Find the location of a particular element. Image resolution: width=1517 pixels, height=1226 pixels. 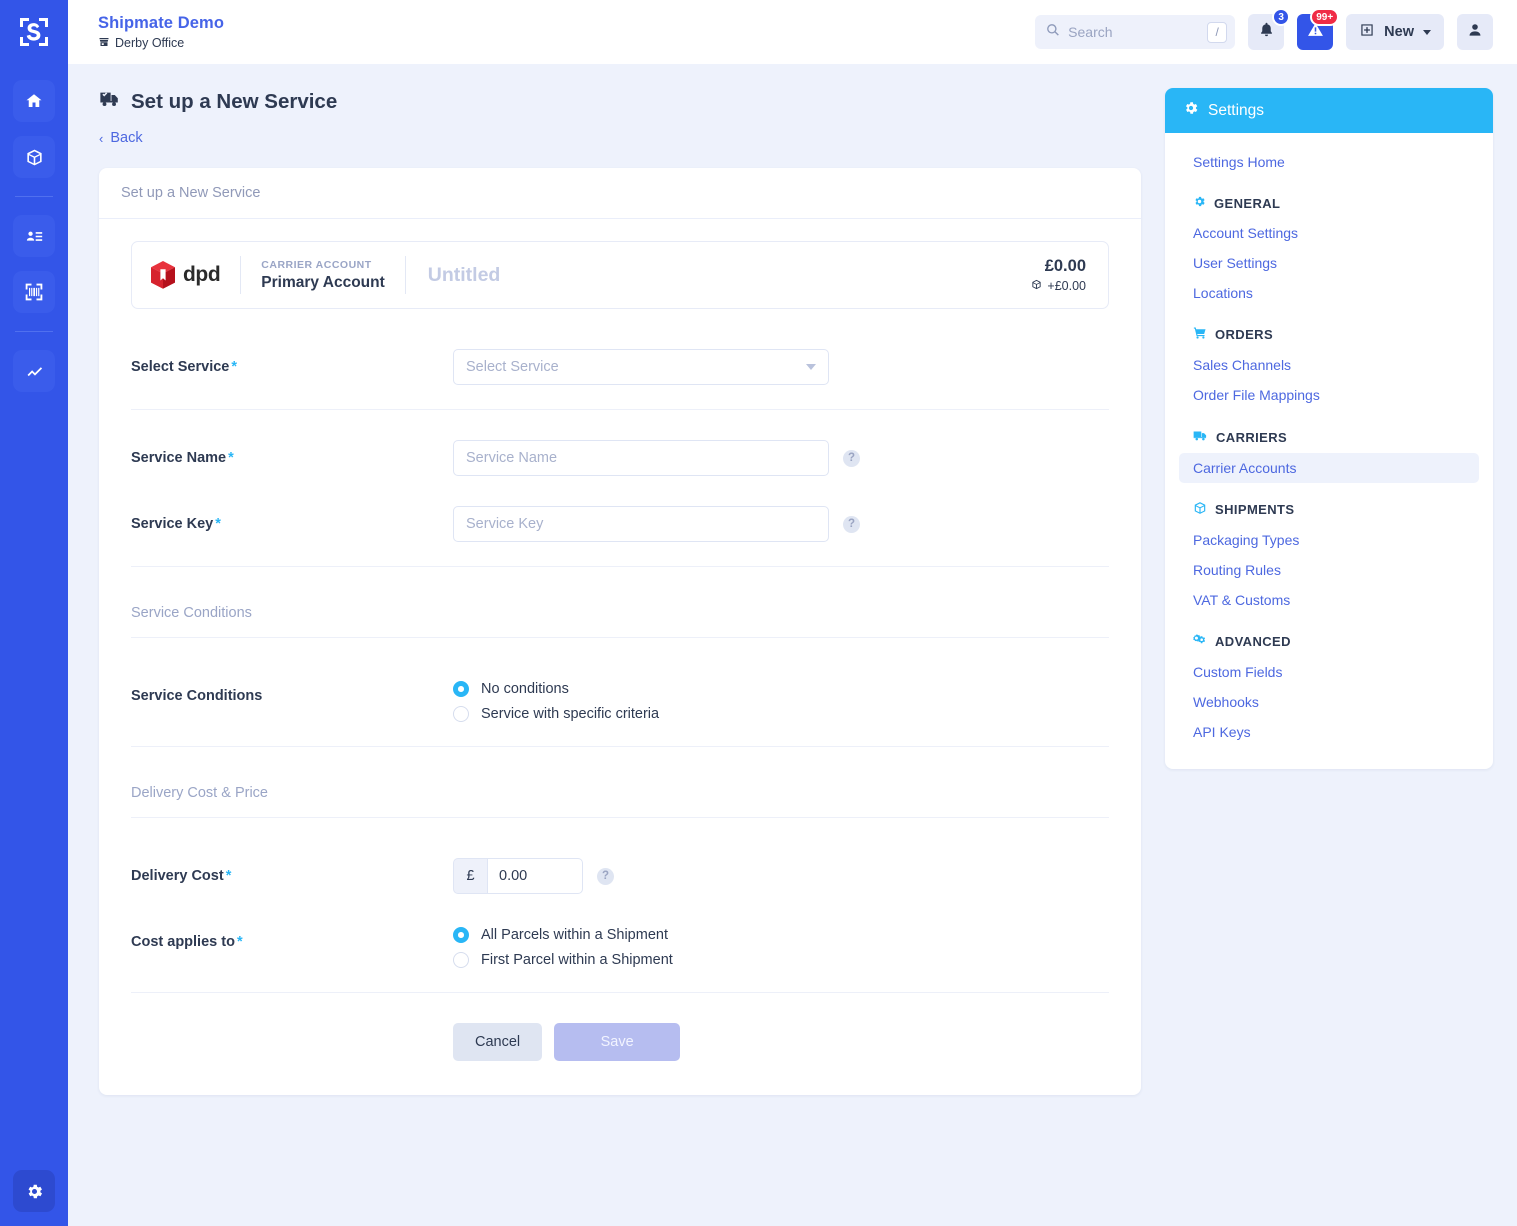

settings-group-title: CARRIERS is located at coordinates (1252, 437).